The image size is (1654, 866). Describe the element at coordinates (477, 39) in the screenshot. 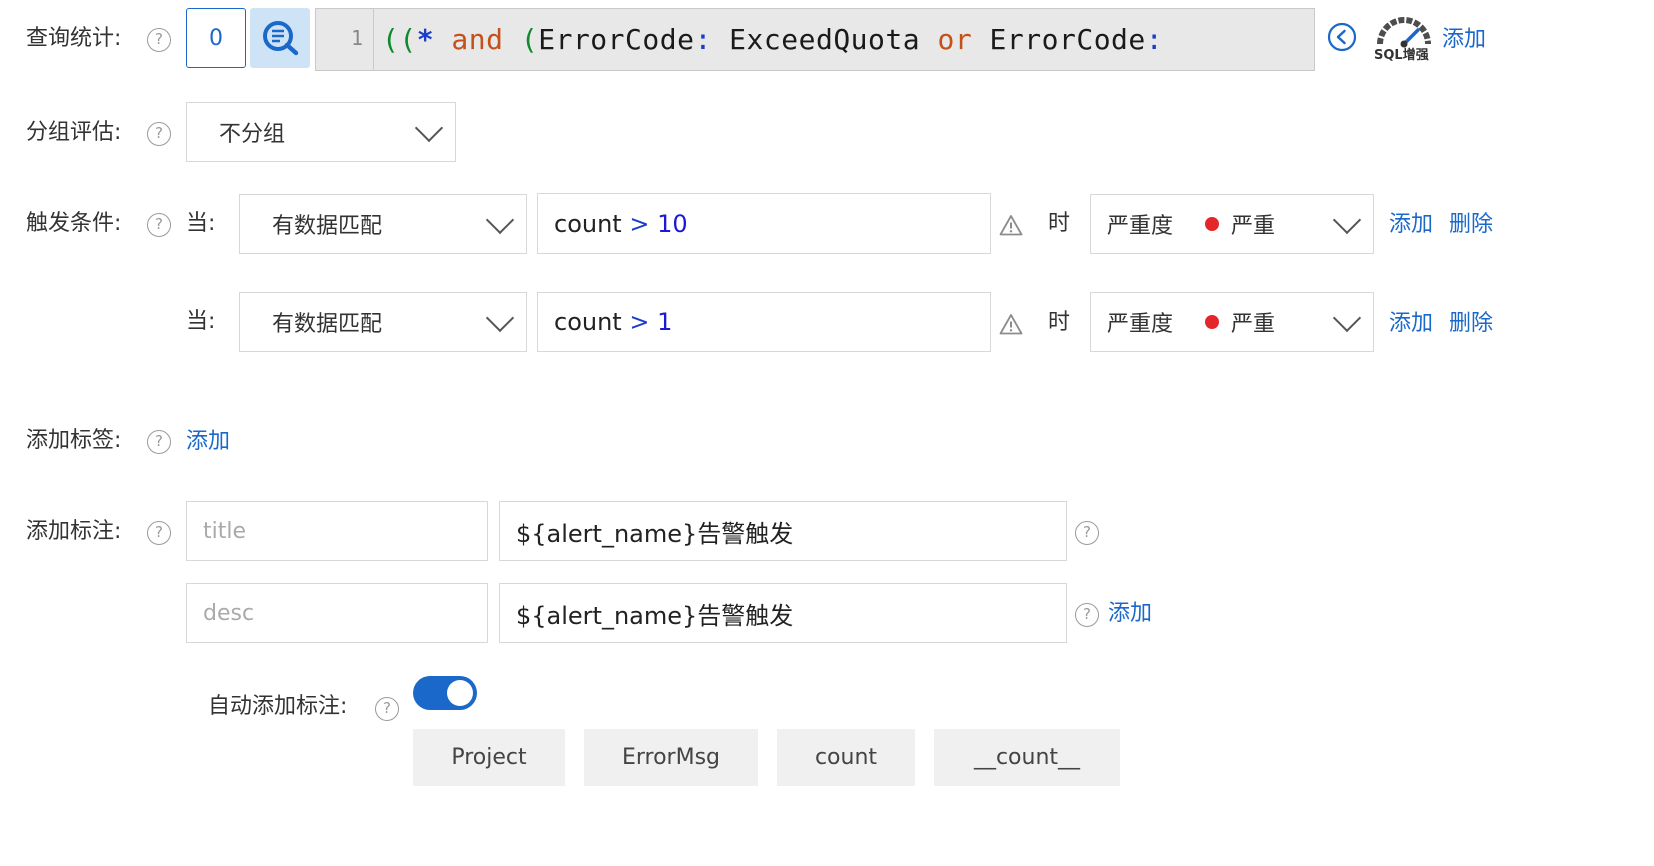

I see `code-token-and: and` at that location.